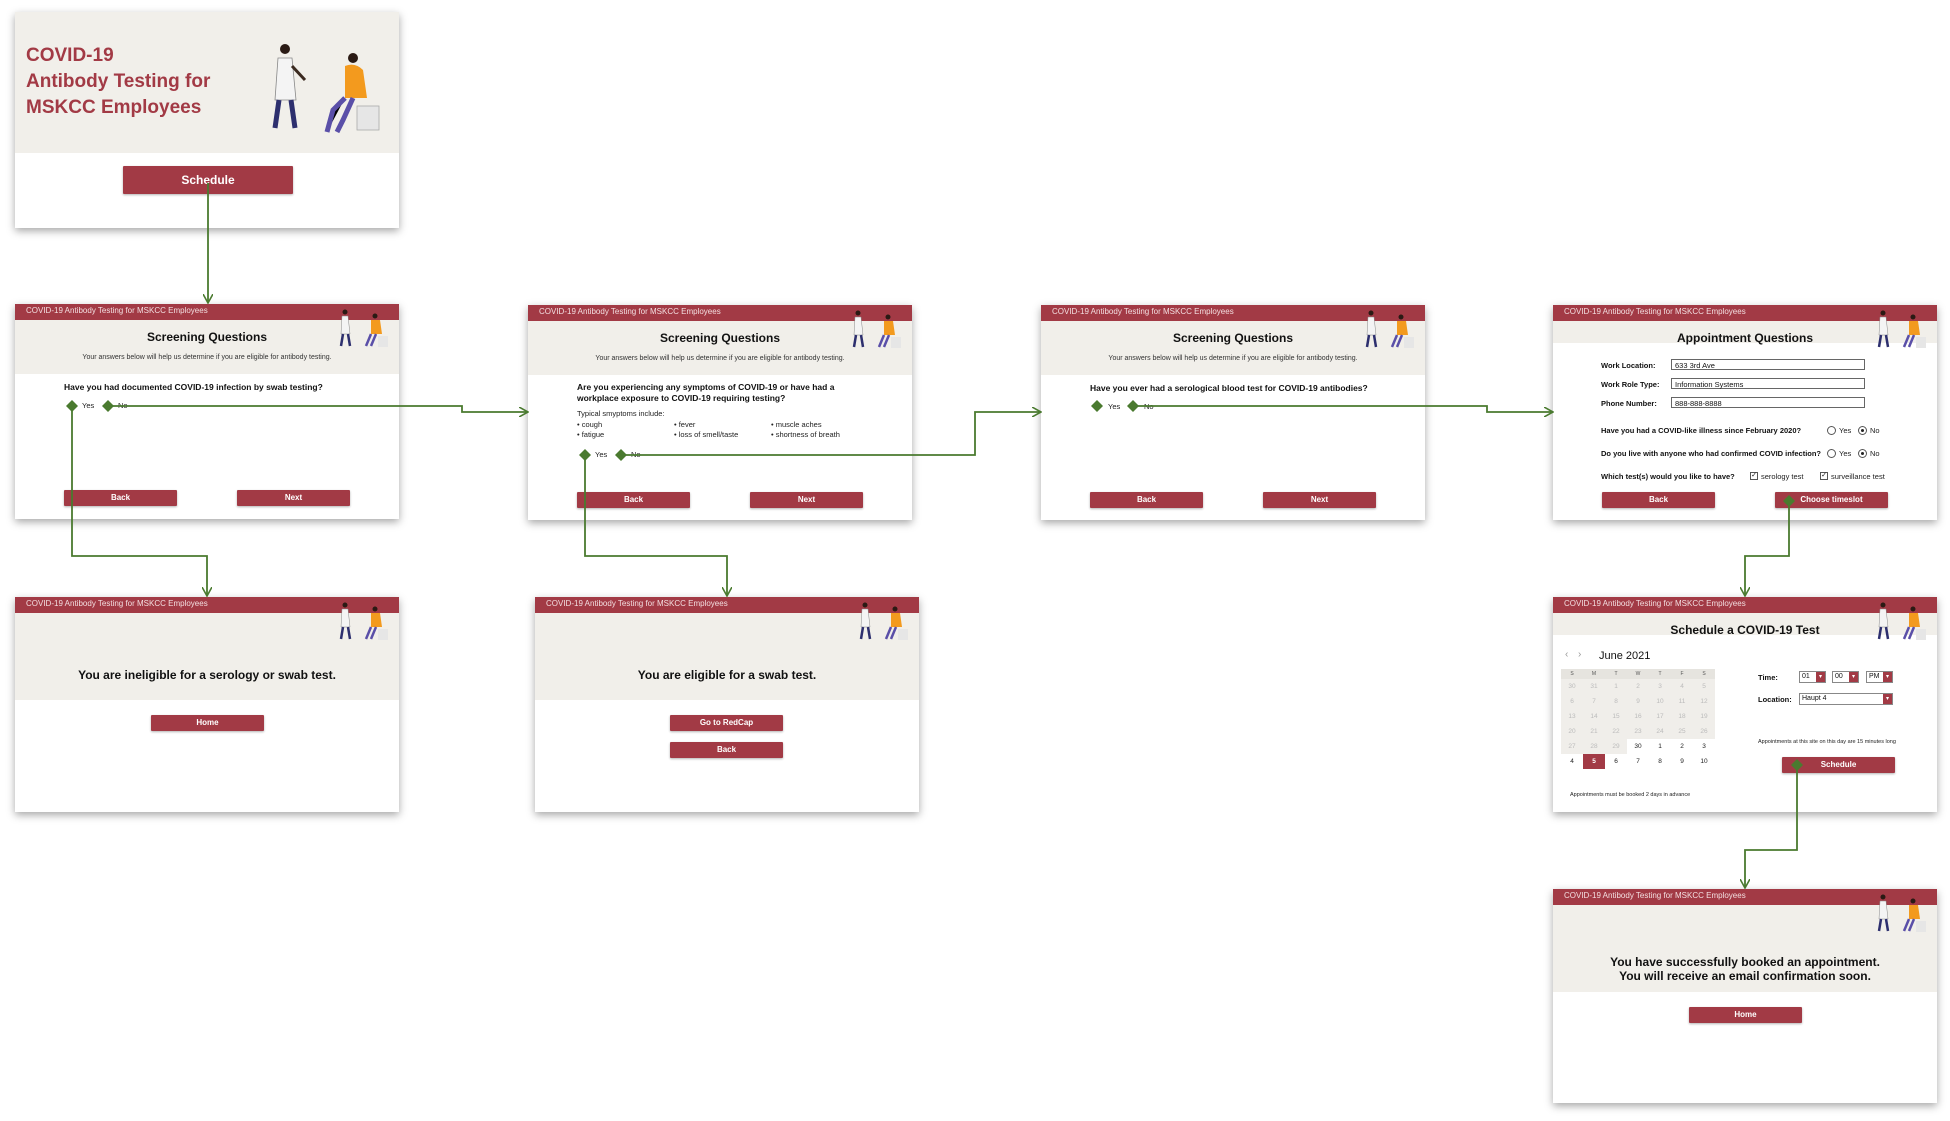  Describe the element at coordinates (1797, 765) in the screenshot. I see `flow-node-schedule` at that location.